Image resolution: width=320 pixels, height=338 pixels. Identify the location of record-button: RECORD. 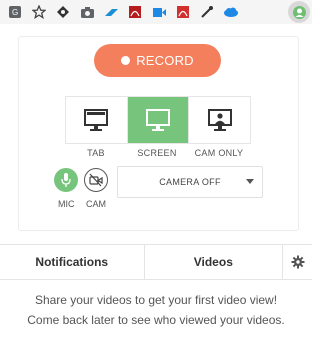
(157, 60).